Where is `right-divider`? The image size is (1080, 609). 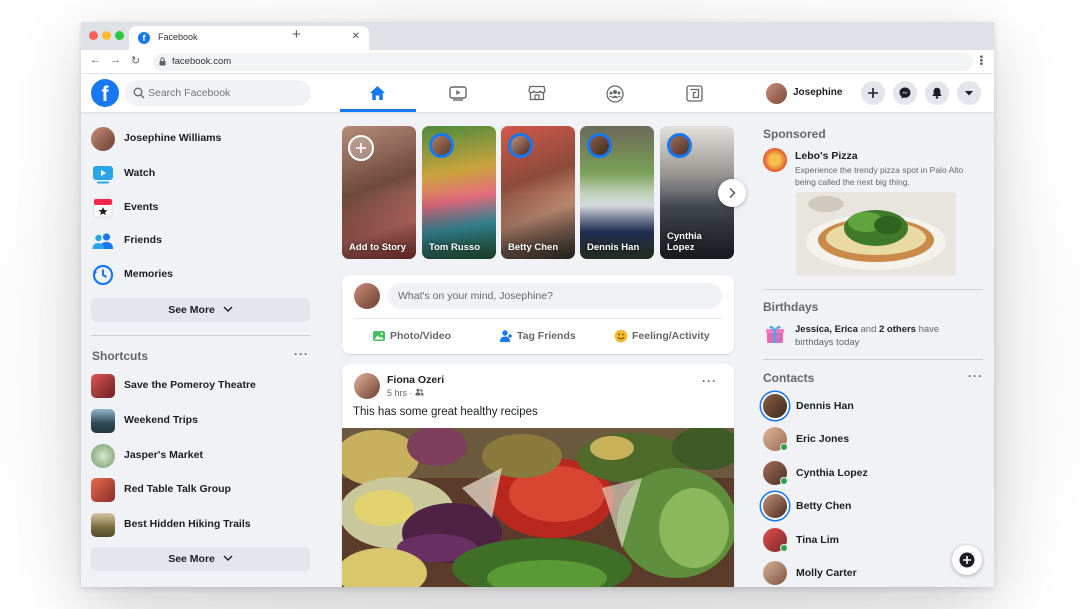 right-divider is located at coordinates (873, 359).